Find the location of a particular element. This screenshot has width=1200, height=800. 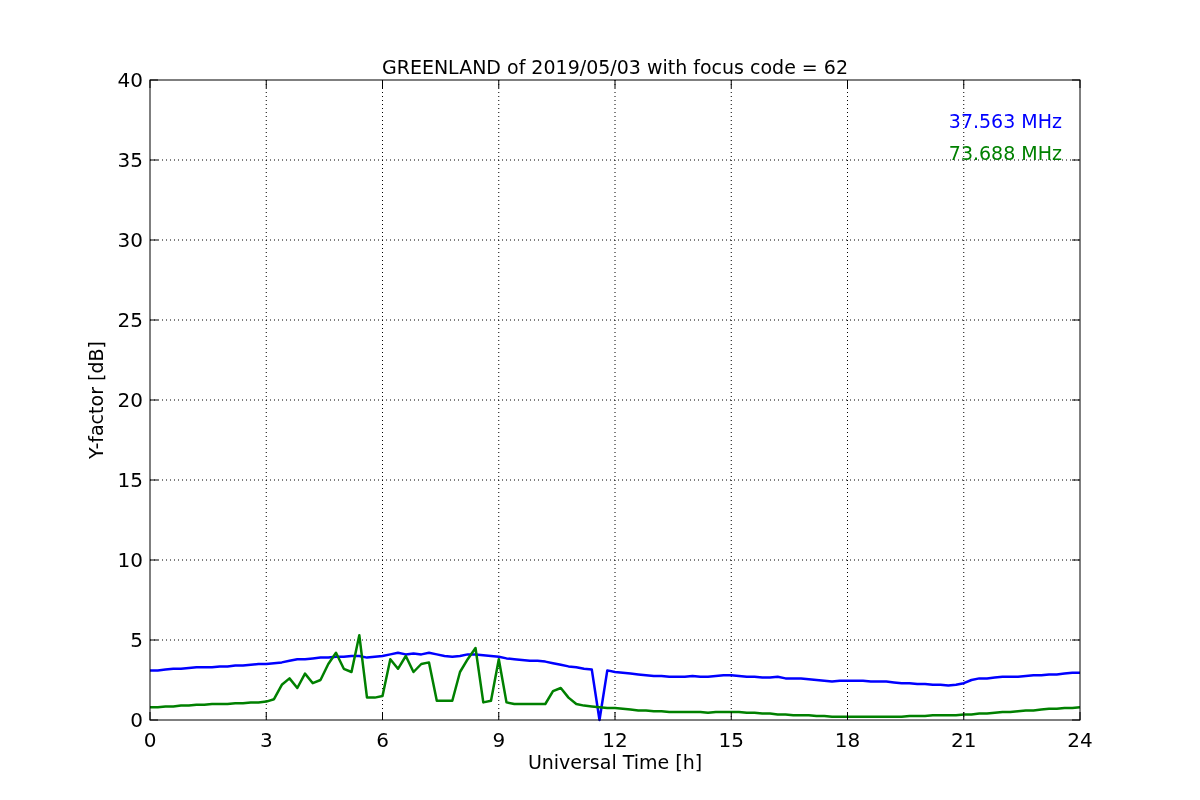

tick-label: 24 is located at coordinates (1080, 740).